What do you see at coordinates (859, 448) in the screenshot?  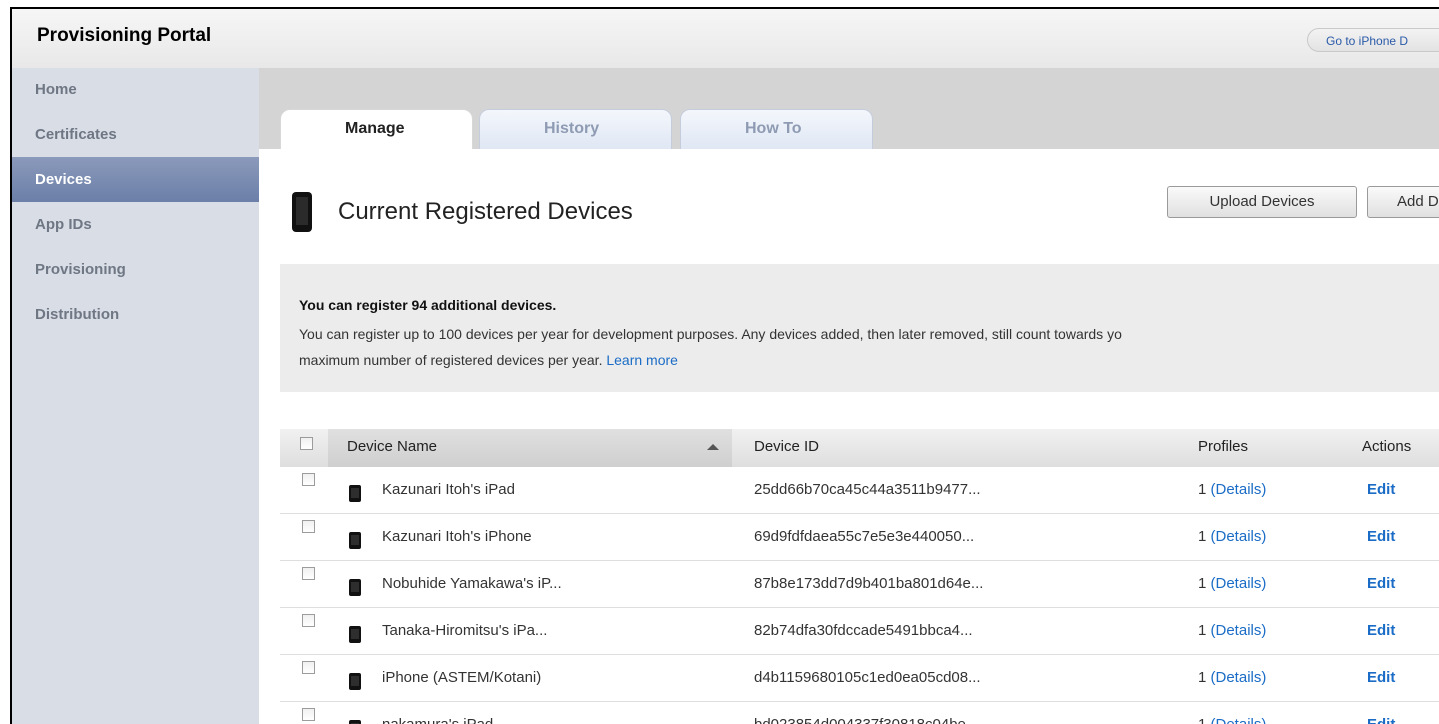 I see `table-header: Device Name Device ID Profiles Actions` at bounding box center [859, 448].